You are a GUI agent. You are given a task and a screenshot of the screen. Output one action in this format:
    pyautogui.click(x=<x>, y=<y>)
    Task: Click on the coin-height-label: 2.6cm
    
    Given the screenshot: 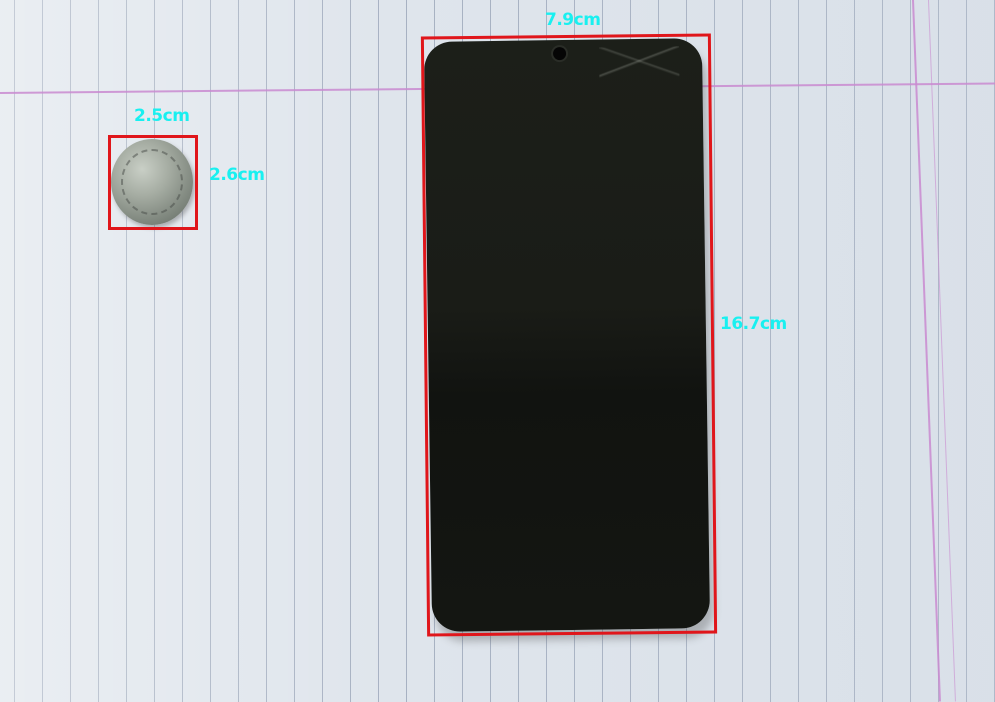 What is the action you would take?
    pyautogui.click(x=237, y=175)
    